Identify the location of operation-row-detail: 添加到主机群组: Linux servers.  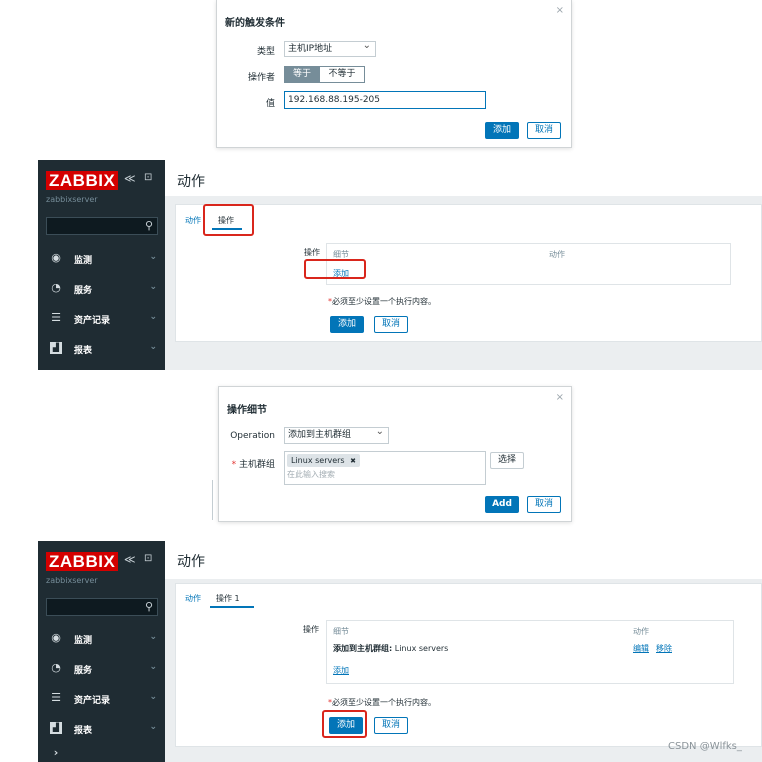
(391, 648).